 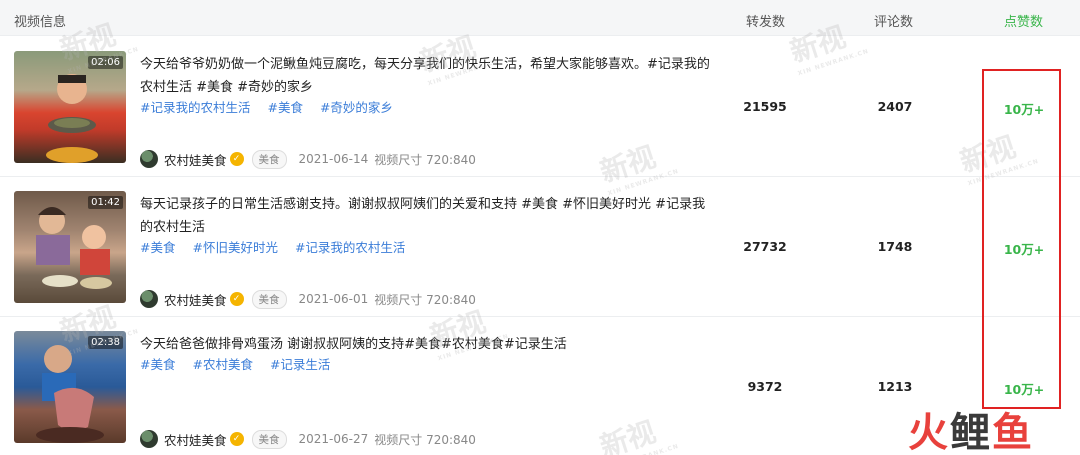 What do you see at coordinates (333, 159) in the screenshot?
I see `publish-date: 2021-06-14` at bounding box center [333, 159].